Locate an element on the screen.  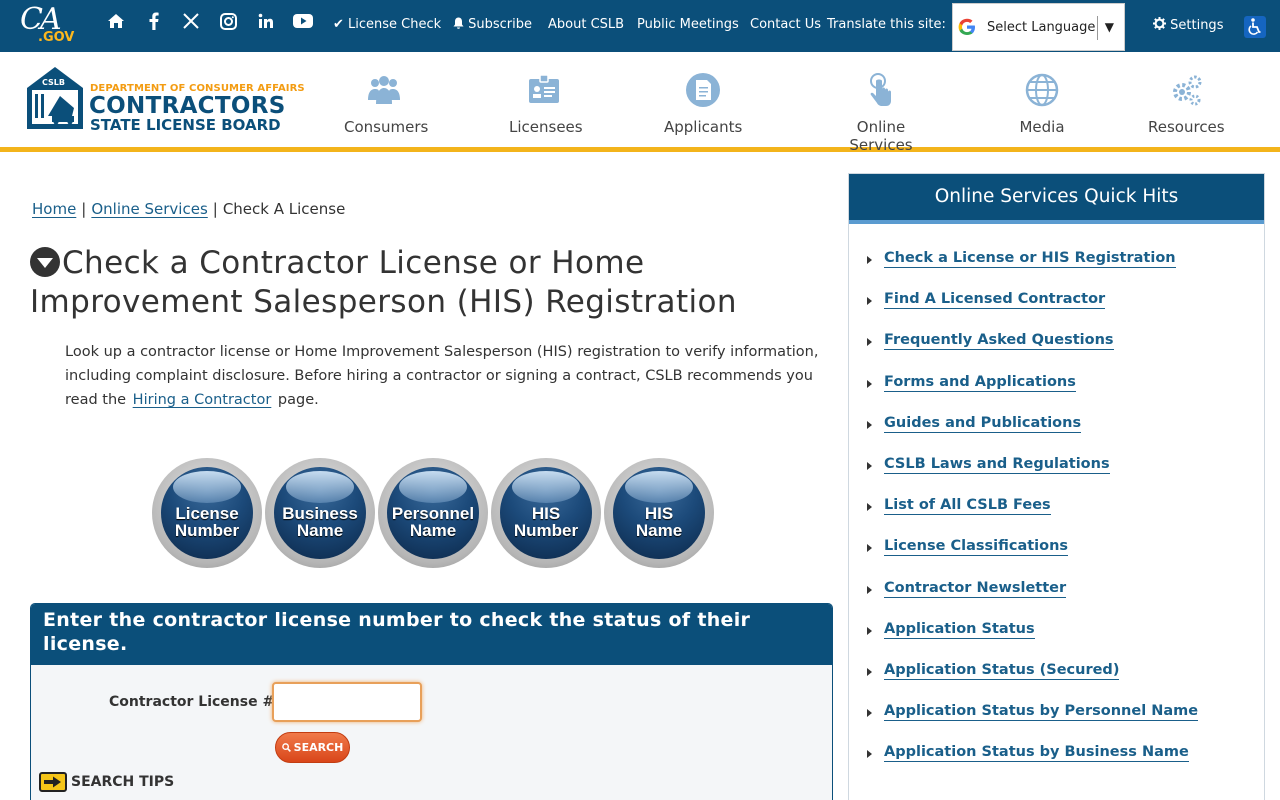
search-type-business-name-button: Business Name is located at coordinates (320, 513).